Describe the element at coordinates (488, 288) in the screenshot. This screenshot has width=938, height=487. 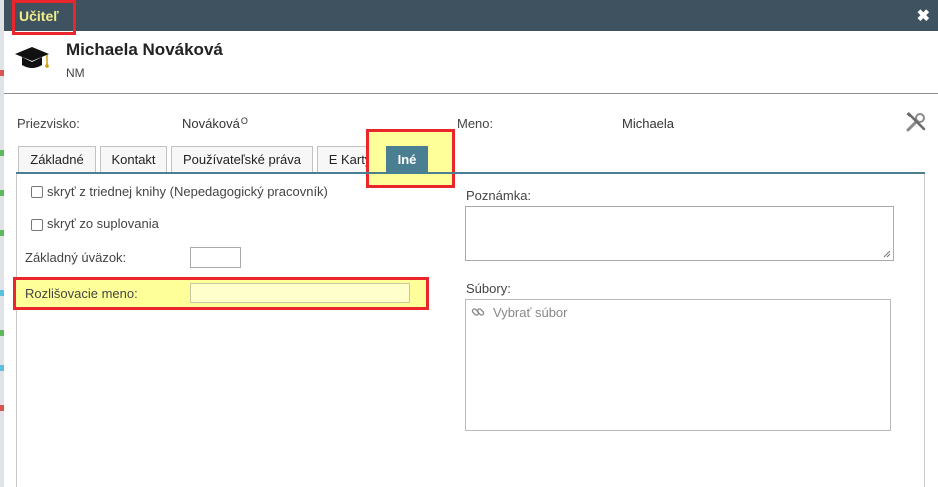
I see `files-label: Súbory:` at that location.